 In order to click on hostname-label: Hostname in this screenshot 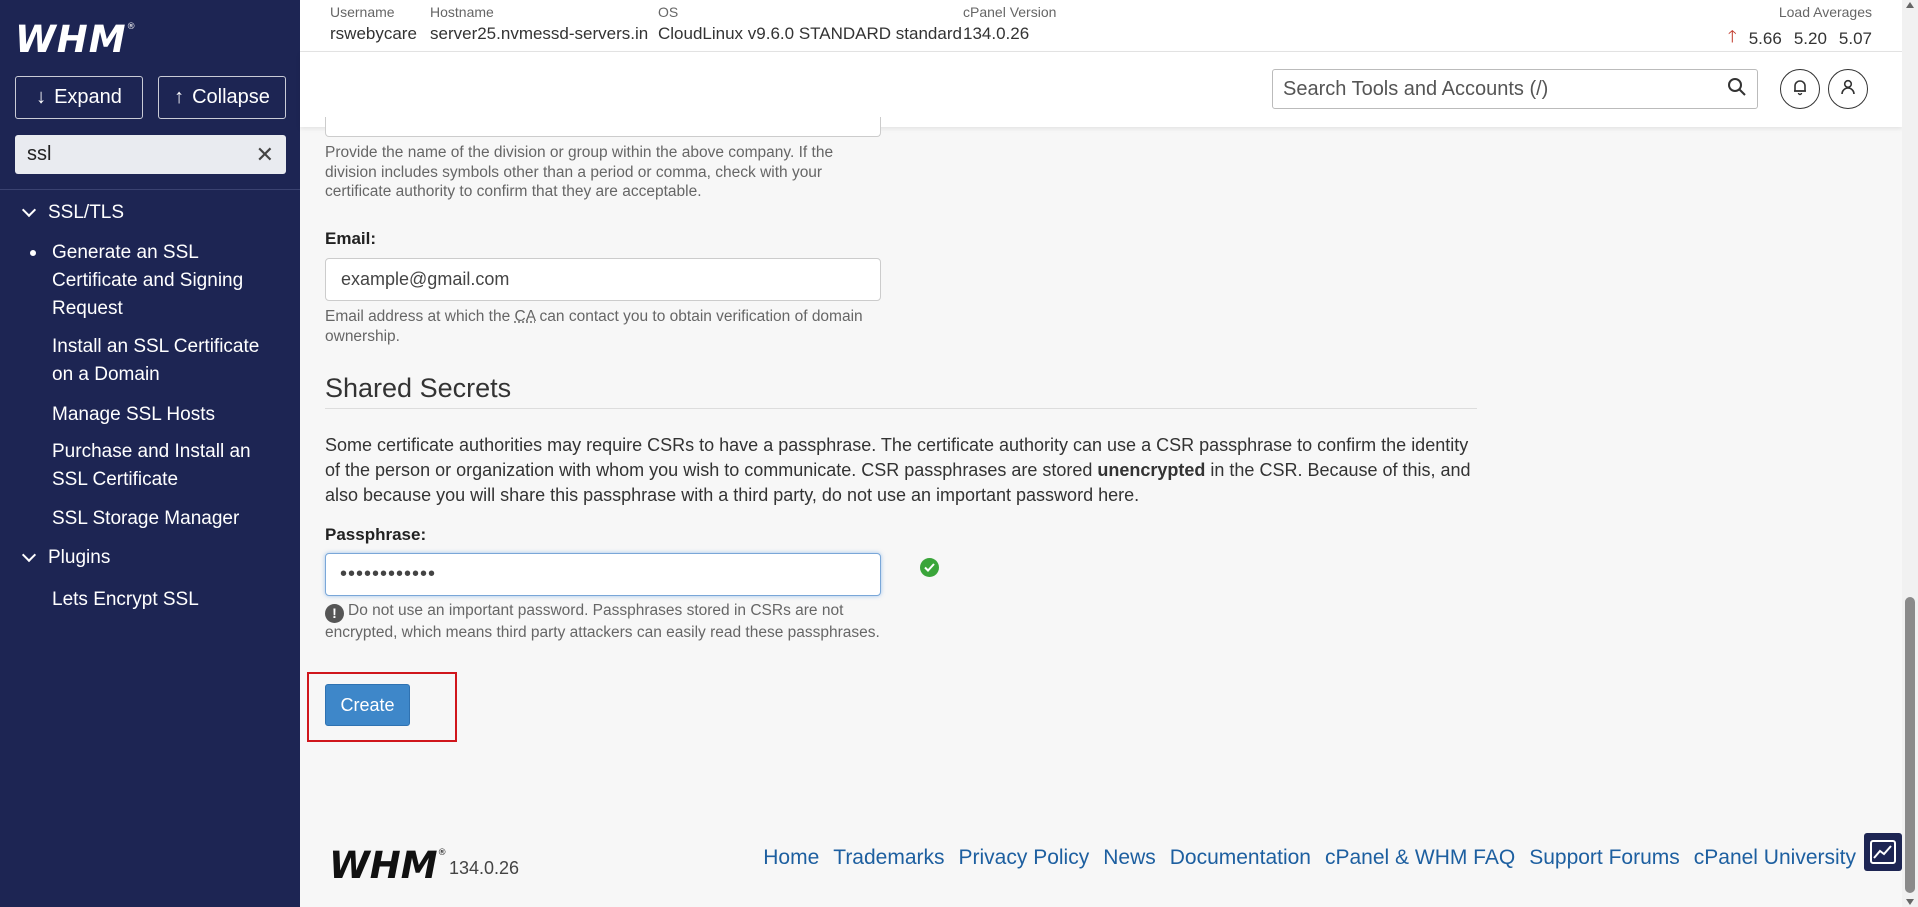, I will do `click(462, 12)`.